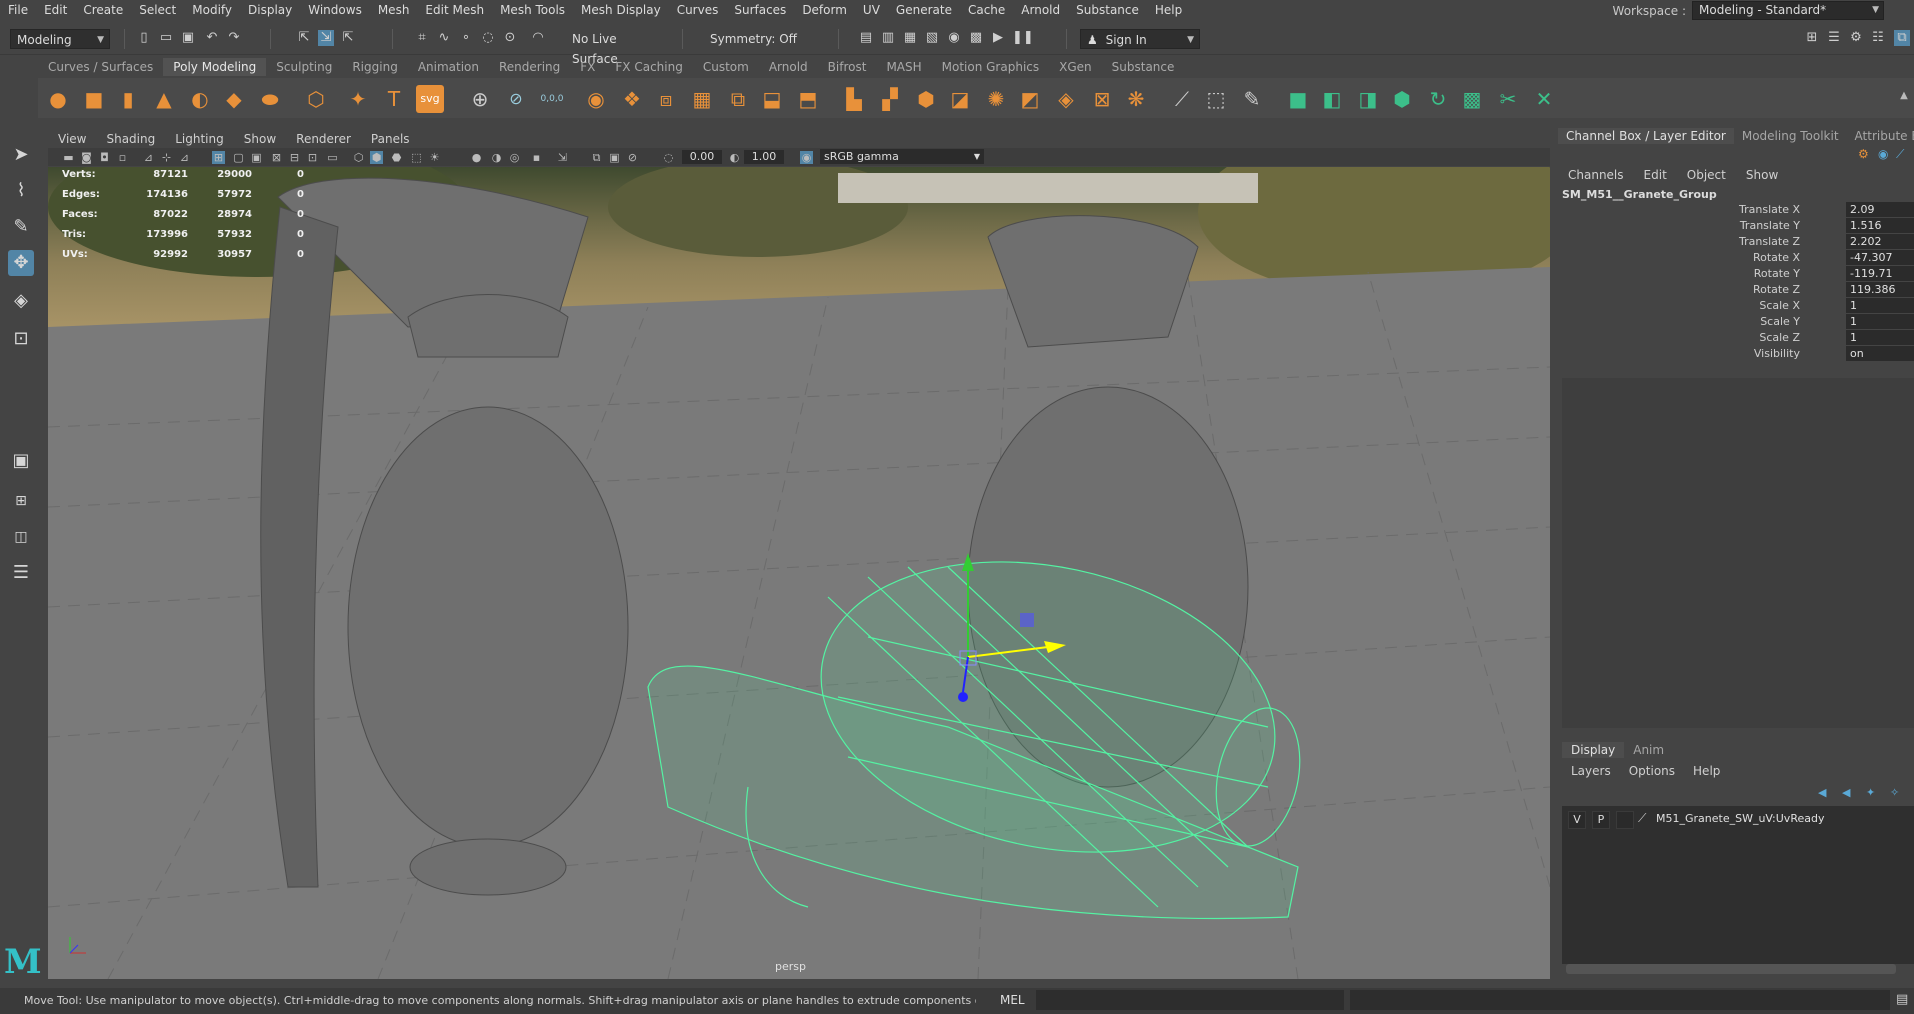 The height and width of the screenshot is (1014, 1914). Describe the element at coordinates (1591, 771) in the screenshot. I see `layer-menu-layers: Layers` at that location.